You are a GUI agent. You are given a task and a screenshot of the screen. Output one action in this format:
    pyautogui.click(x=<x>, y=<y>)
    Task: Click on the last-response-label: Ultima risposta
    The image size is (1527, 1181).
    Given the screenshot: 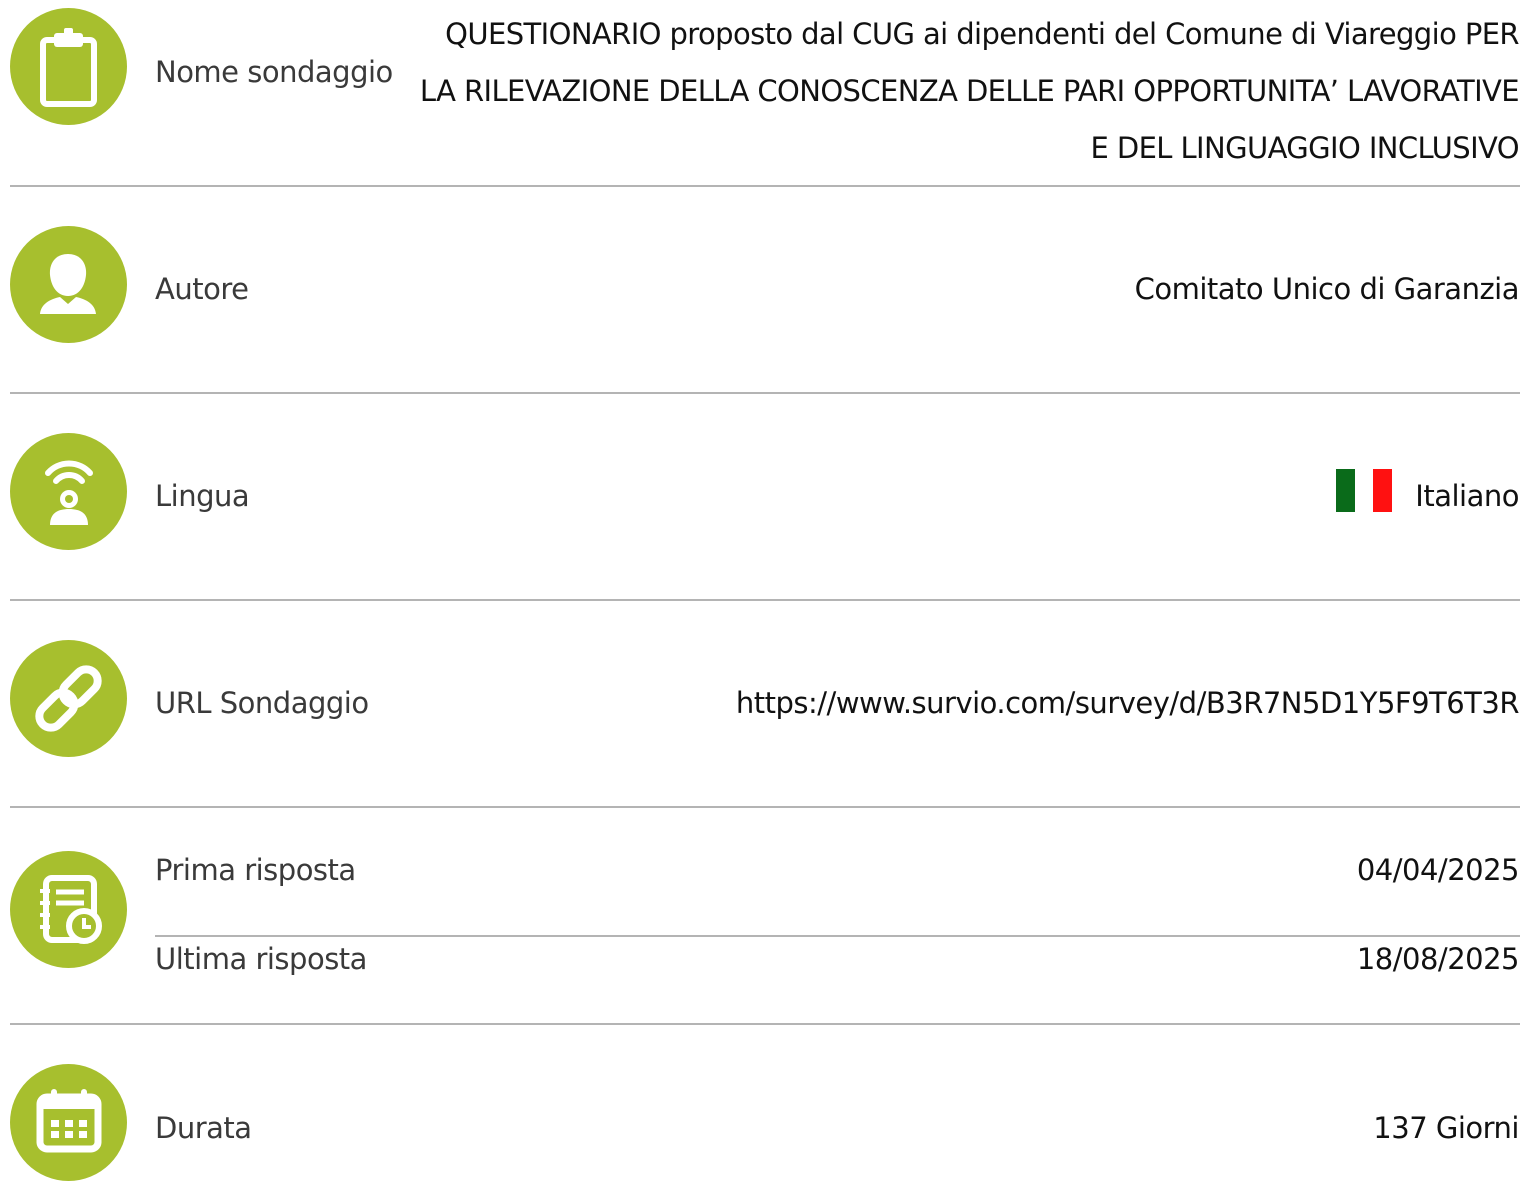 What is the action you would take?
    pyautogui.click(x=261, y=959)
    